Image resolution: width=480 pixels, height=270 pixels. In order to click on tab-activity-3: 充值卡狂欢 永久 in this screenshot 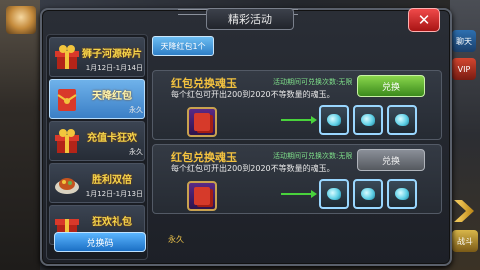, I will do `click(97, 141)`.